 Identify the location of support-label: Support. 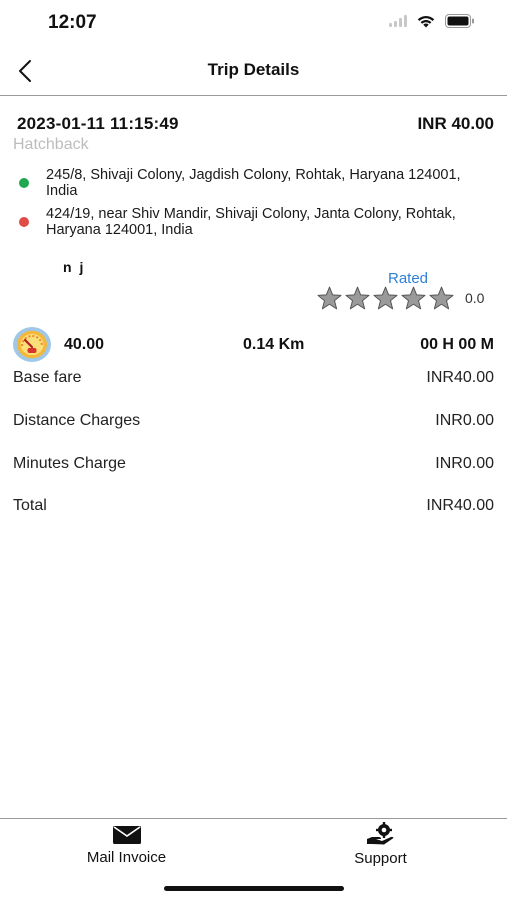
(380, 858).